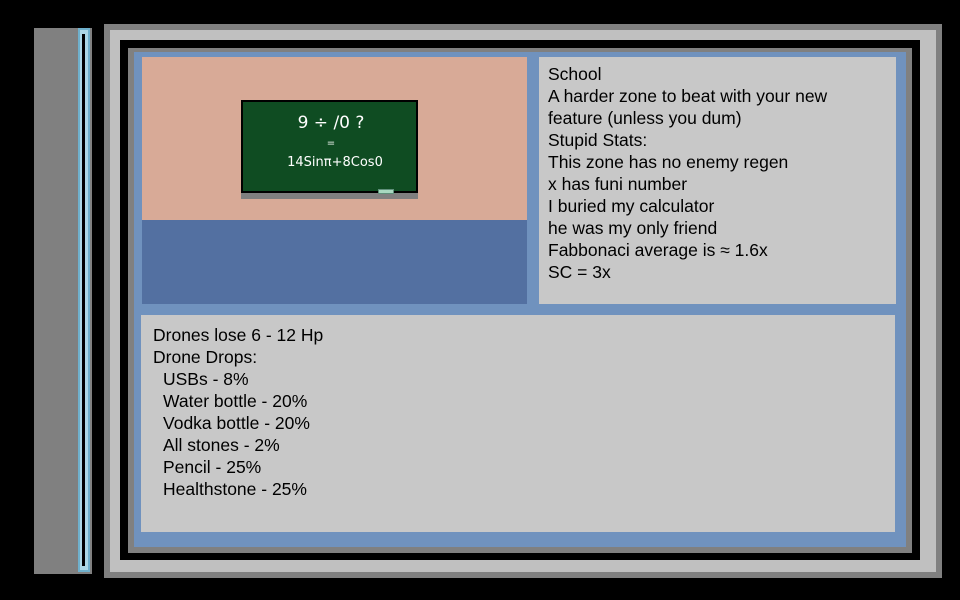  Describe the element at coordinates (645, 118) in the screenshot. I see `zone-description-line: feature (unless you dum)` at that location.